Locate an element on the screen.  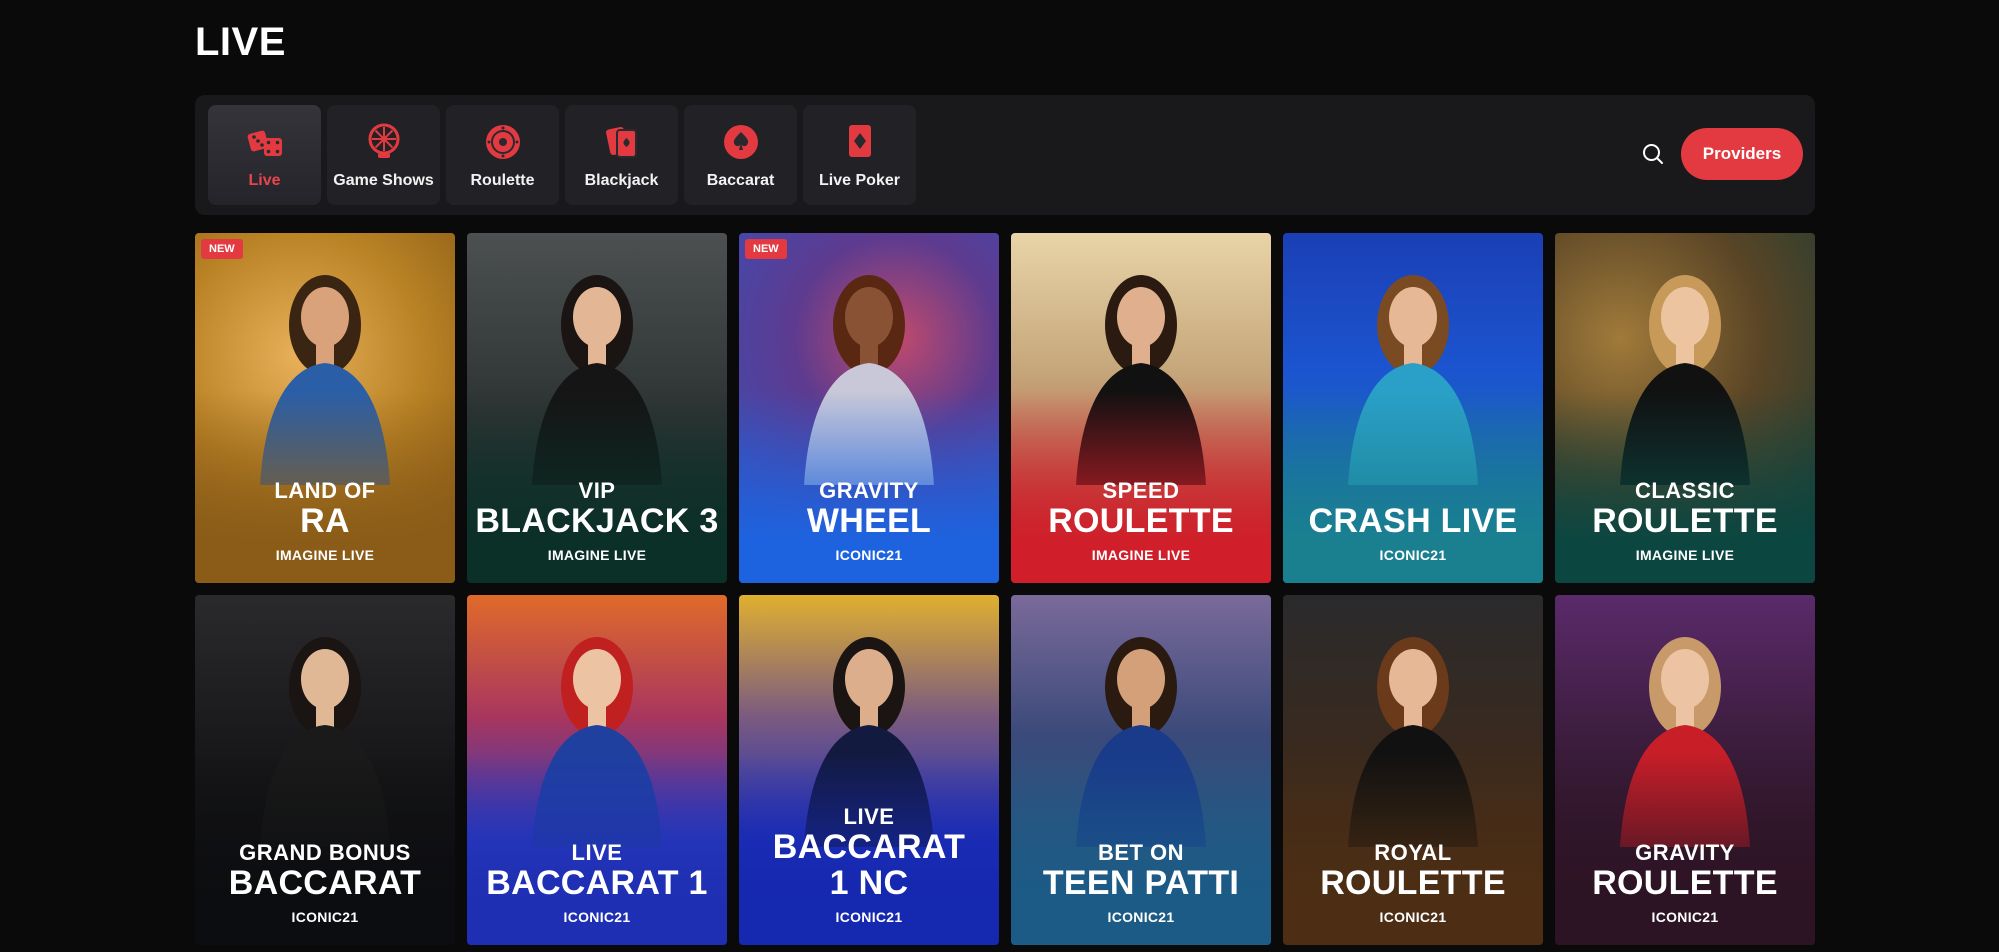
game-title-prefix: LAND OF is located at coordinates (325, 490).